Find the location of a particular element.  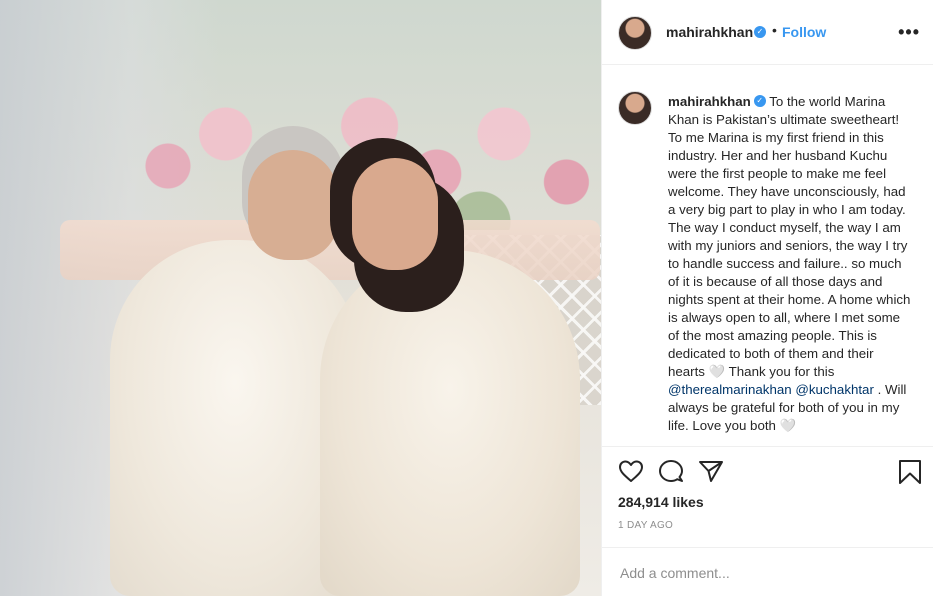

likes-count: 284,914 likes is located at coordinates (661, 502).